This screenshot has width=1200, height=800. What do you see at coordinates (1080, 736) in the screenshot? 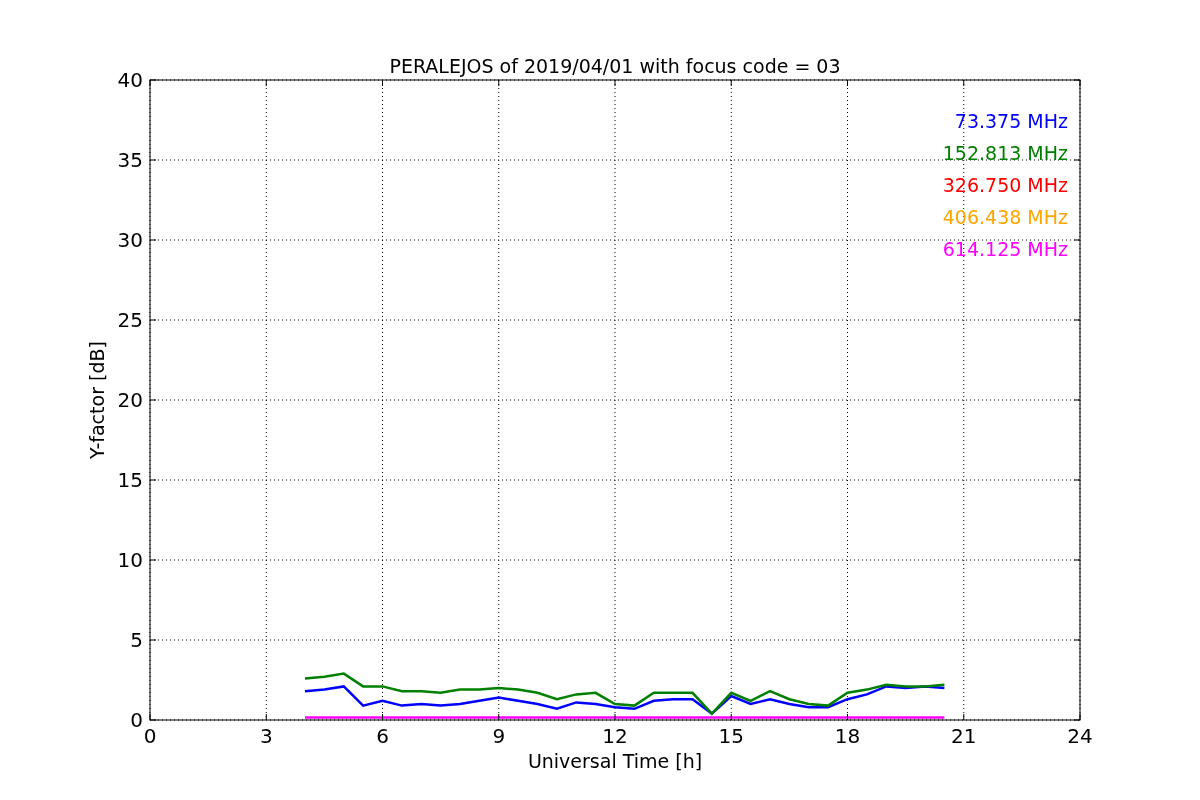
I see `tick-label: 24` at bounding box center [1080, 736].